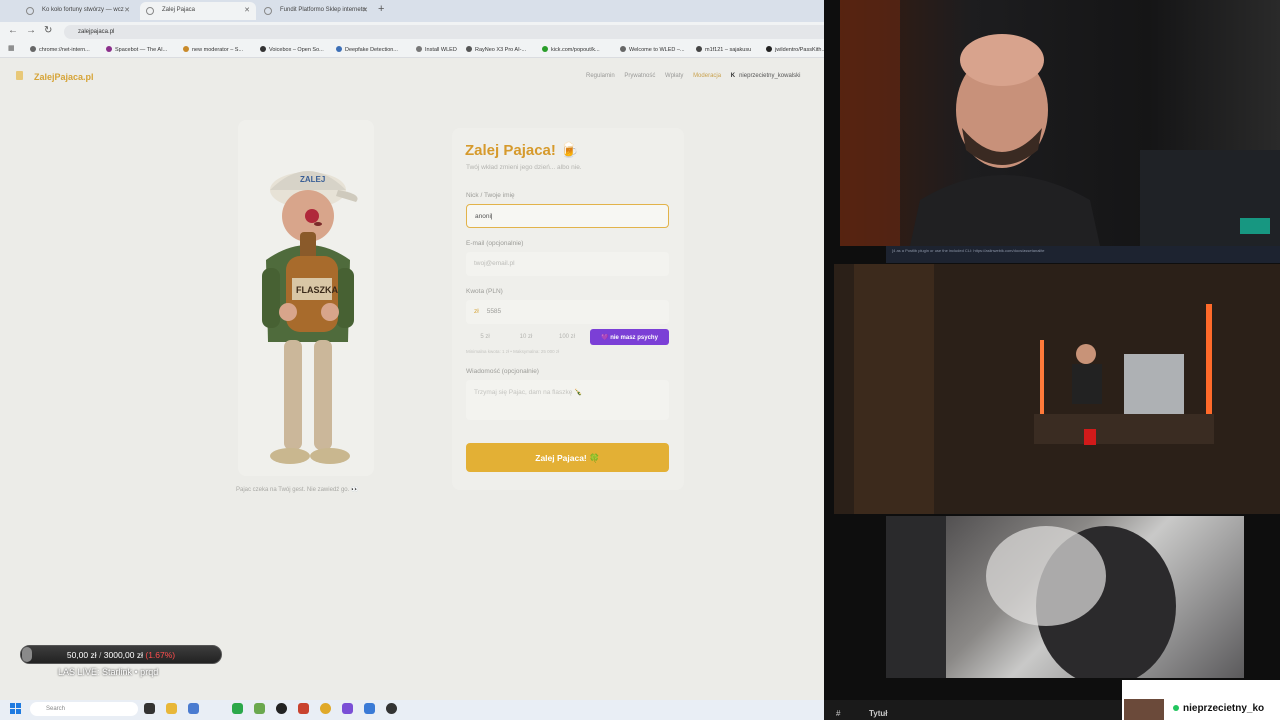  What do you see at coordinates (193, 708) in the screenshot?
I see `settings-icon` at bounding box center [193, 708].